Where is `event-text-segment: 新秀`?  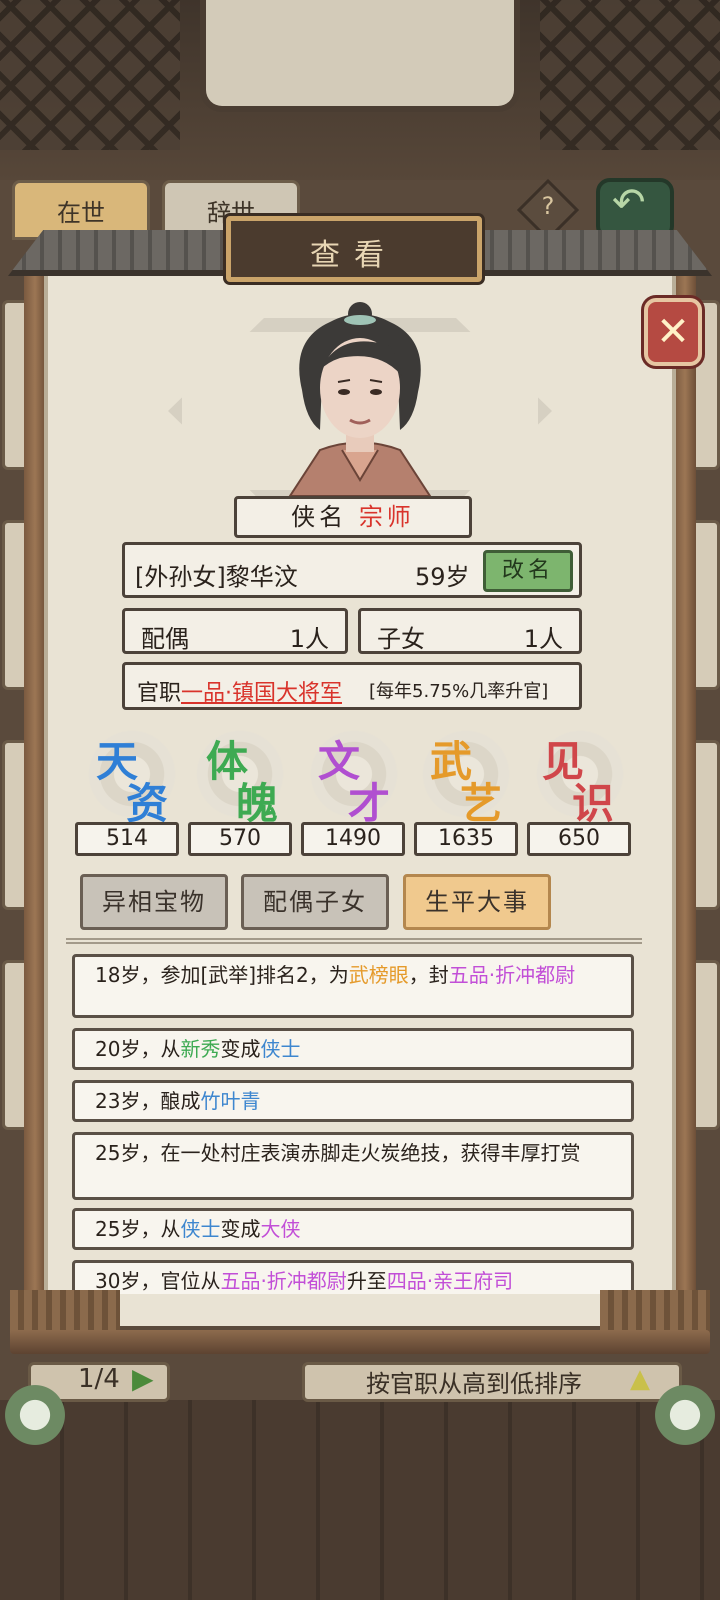 event-text-segment: 新秀 is located at coordinates (200, 1049).